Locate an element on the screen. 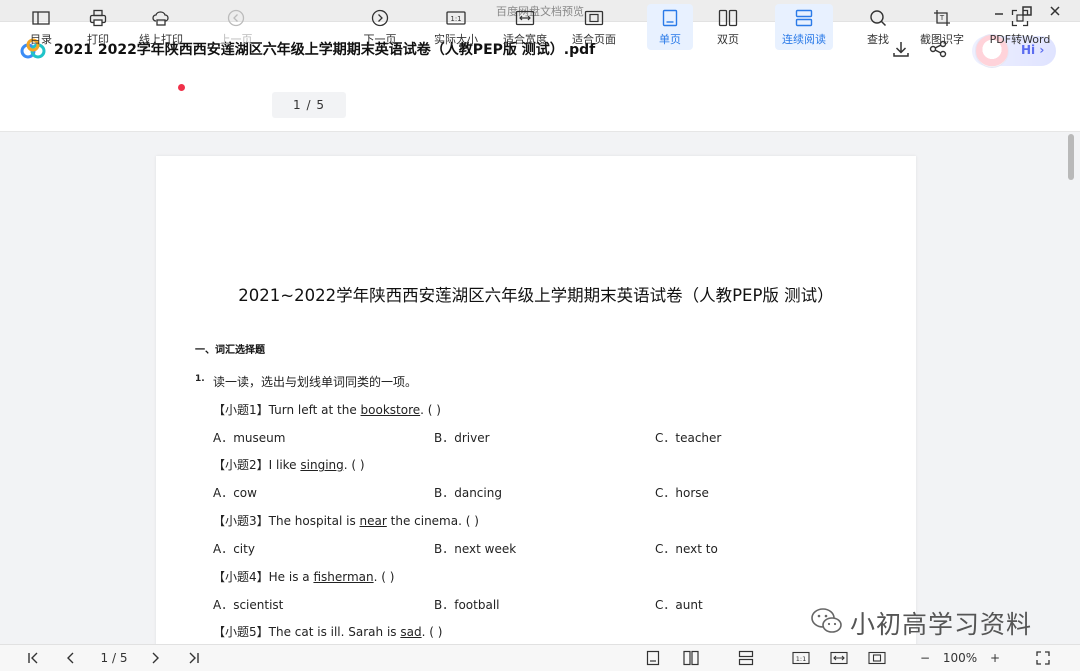  screenshot-ocr-icon: T is located at coordinates (942, 18).